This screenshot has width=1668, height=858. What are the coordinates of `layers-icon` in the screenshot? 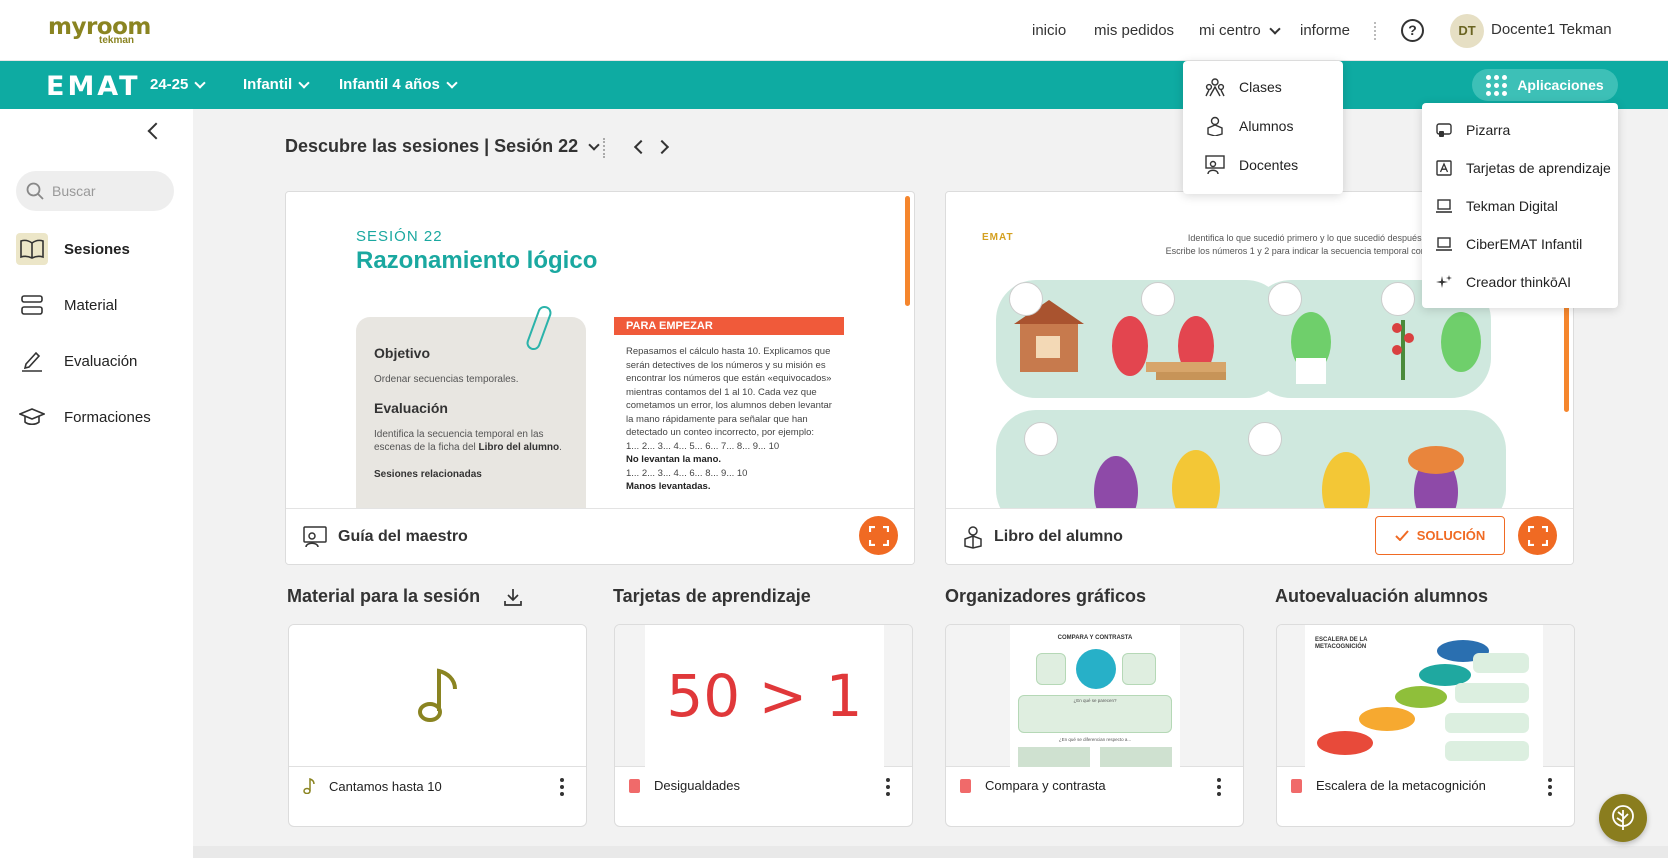 It's located at (32, 305).